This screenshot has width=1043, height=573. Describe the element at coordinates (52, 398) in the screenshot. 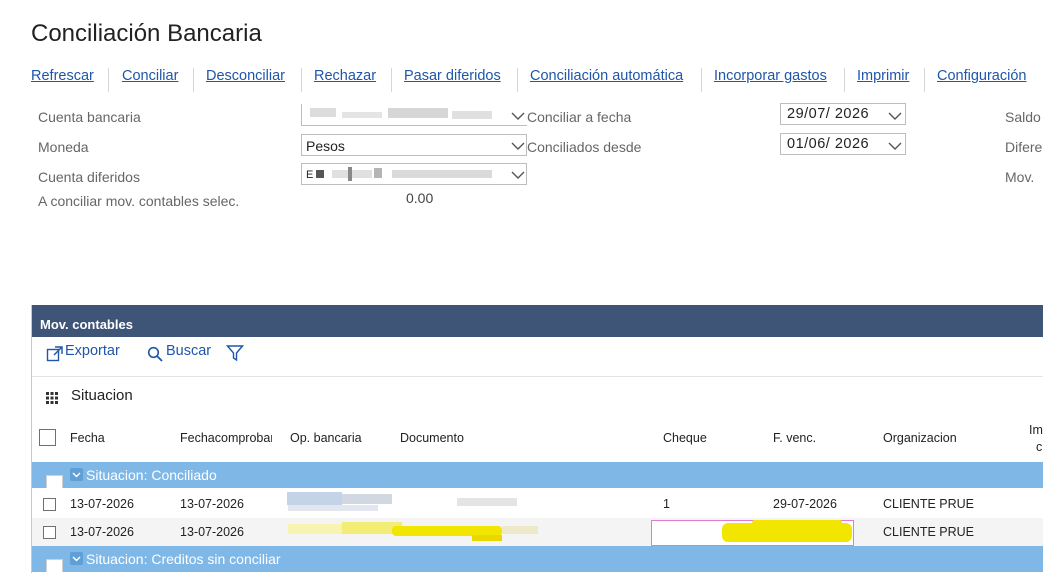

I see `grid-group-icon` at that location.